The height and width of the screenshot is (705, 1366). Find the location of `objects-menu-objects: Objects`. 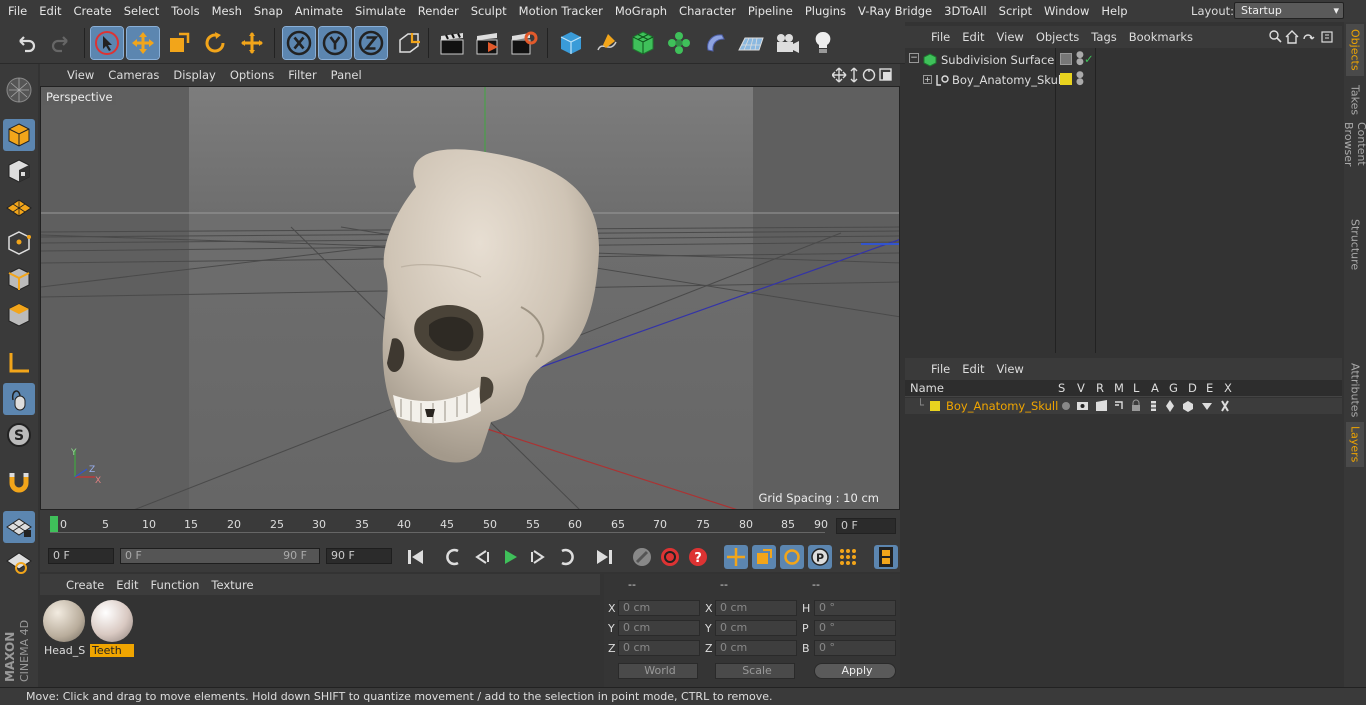

objects-menu-objects: Objects is located at coordinates (1057, 37).